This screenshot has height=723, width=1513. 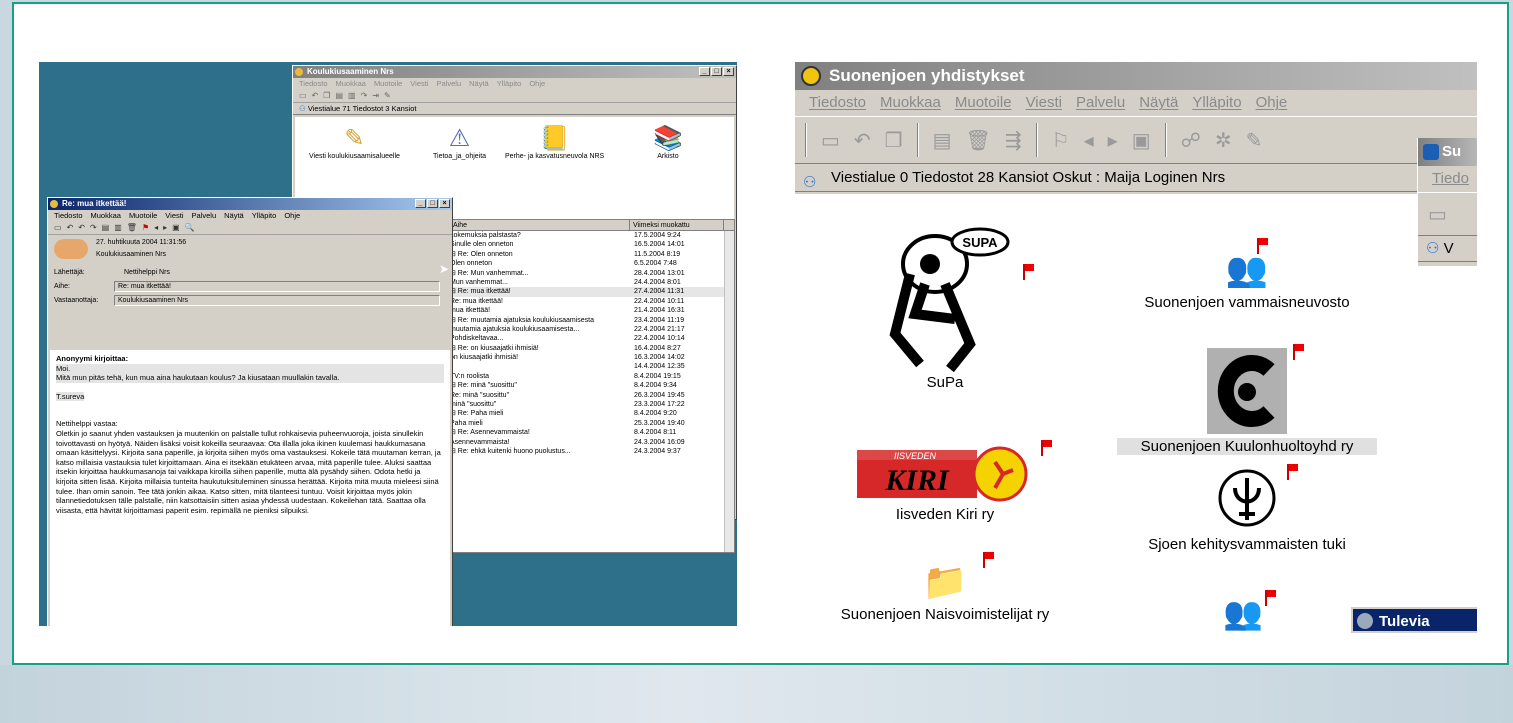 What do you see at coordinates (145, 227) in the screenshot?
I see `flag-icon: ⚑` at bounding box center [145, 227].